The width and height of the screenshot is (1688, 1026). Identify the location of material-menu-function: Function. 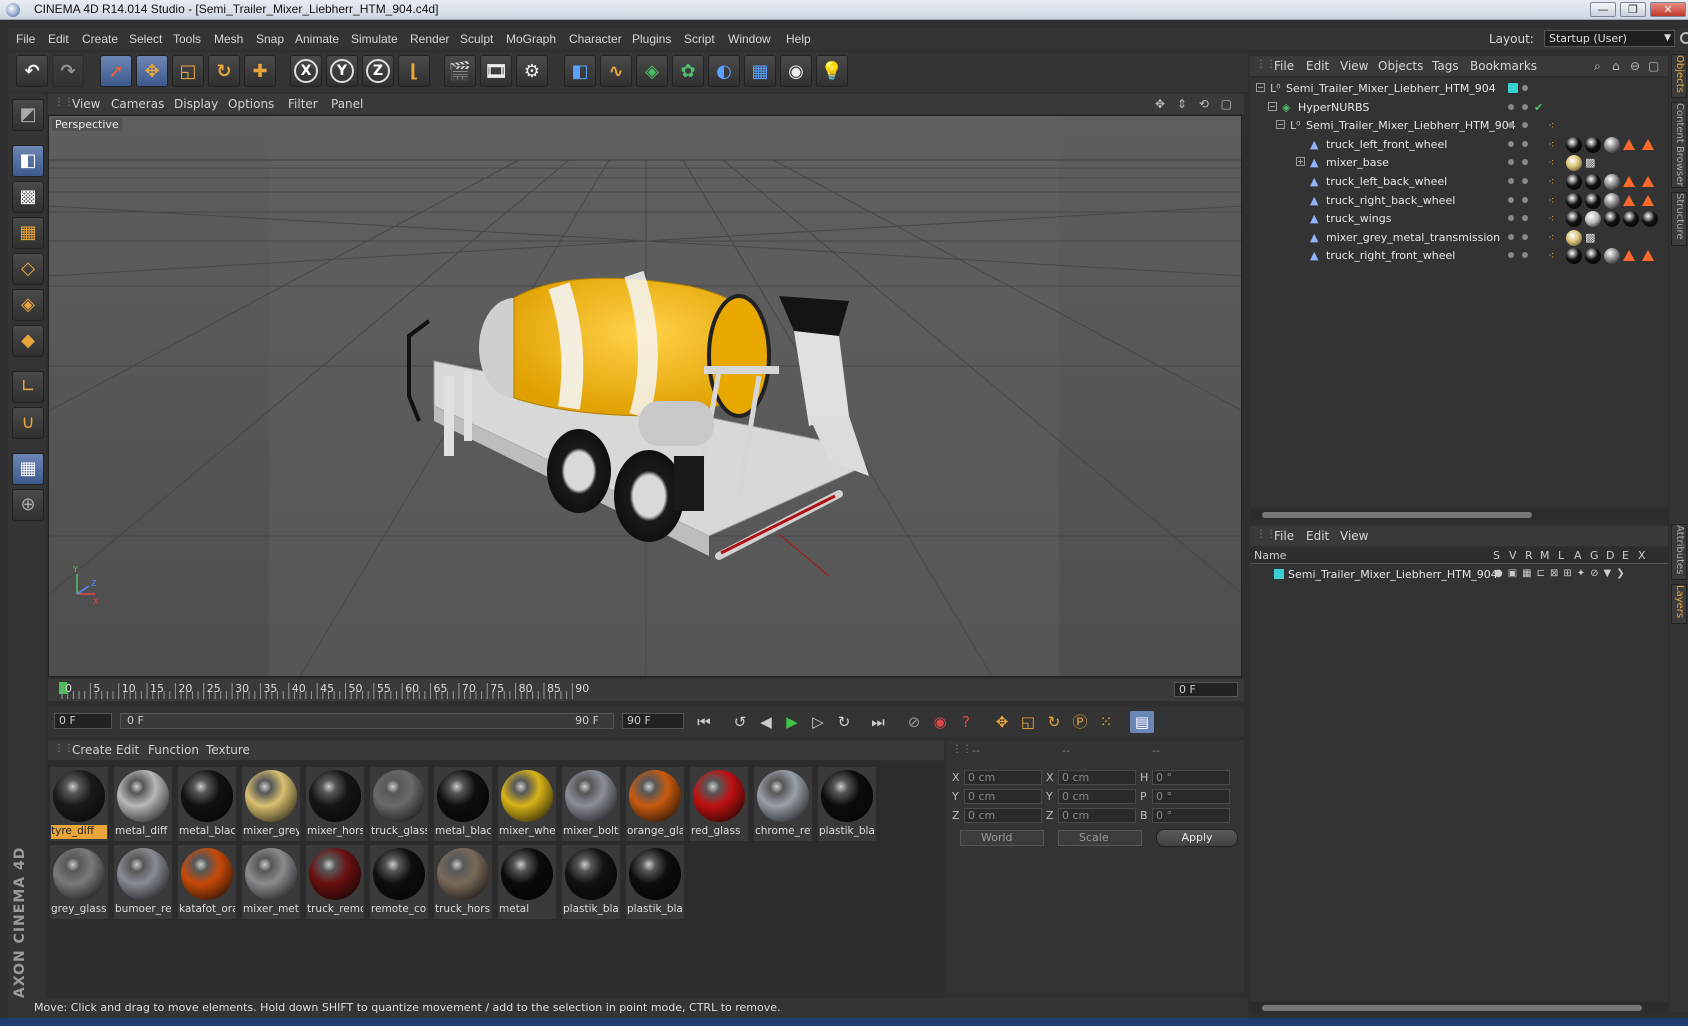
(173, 750).